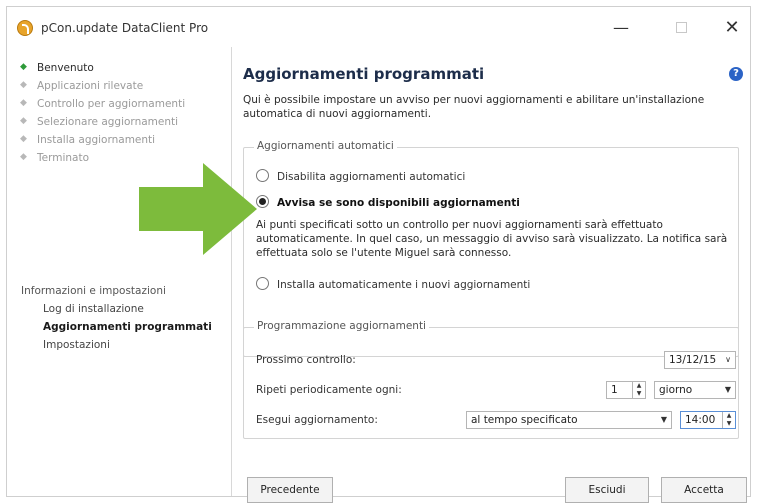 The height and width of the screenshot is (503, 757). Describe the element at coordinates (93, 291) in the screenshot. I see `info-section-title: Informazioni e impostazioni` at that location.